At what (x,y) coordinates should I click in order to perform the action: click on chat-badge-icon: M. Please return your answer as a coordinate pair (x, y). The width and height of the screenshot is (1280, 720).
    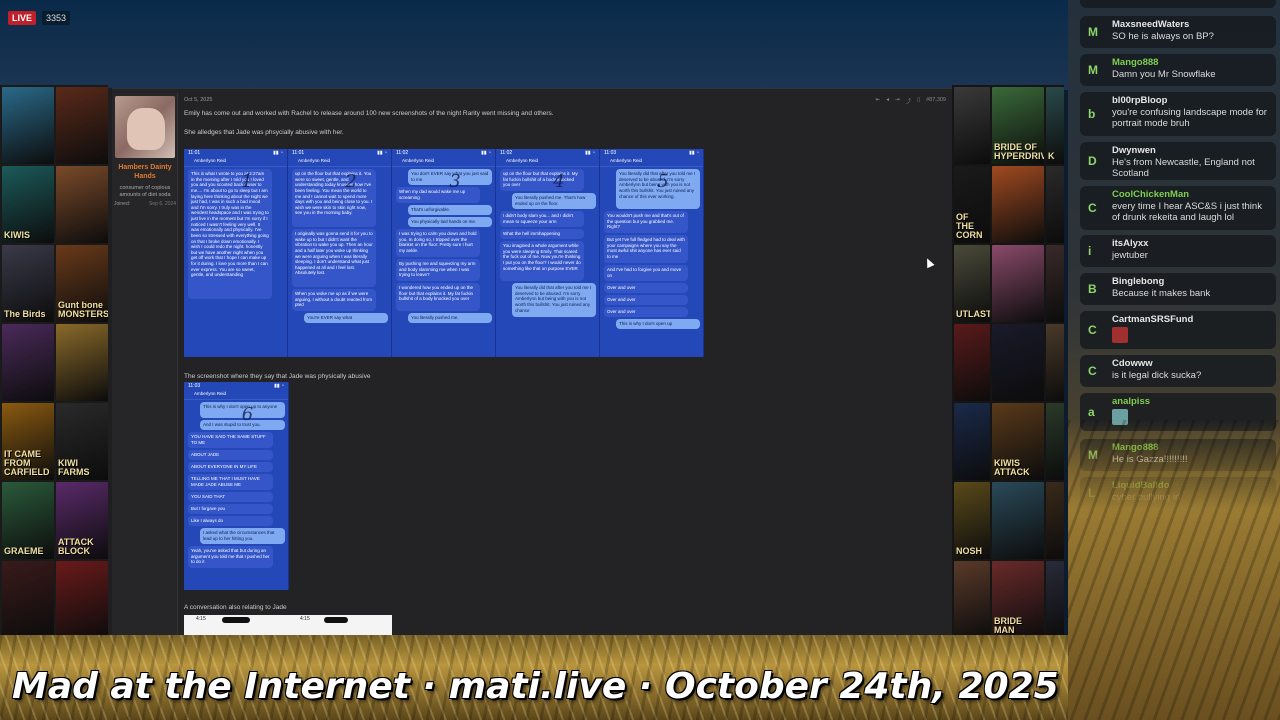
    Looking at the image, I should click on (1093, 32).